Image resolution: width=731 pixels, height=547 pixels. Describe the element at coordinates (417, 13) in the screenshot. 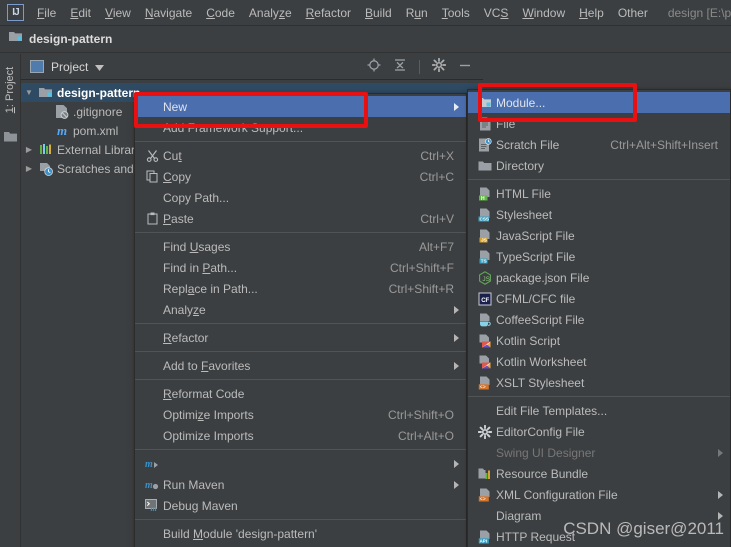

I see `menu-item-run: Run` at that location.